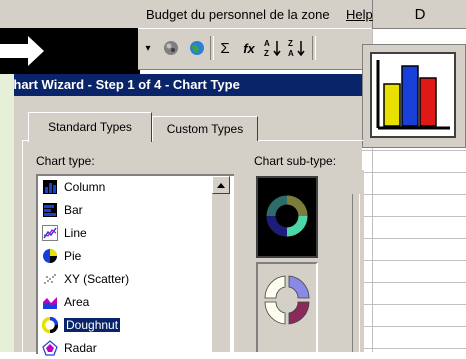 This screenshot has height=359, width=466. I want to click on list-item-label: Line, so click(75, 233).